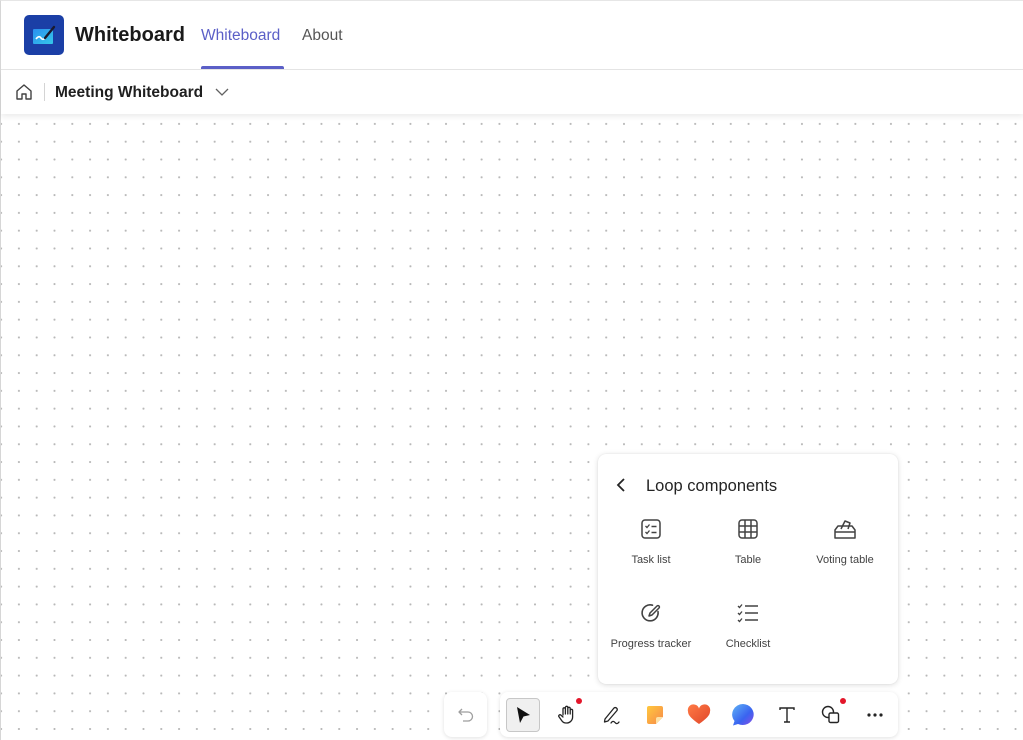 The height and width of the screenshot is (740, 1023). Describe the element at coordinates (651, 613) in the screenshot. I see `progress-tracker-icon` at that location.